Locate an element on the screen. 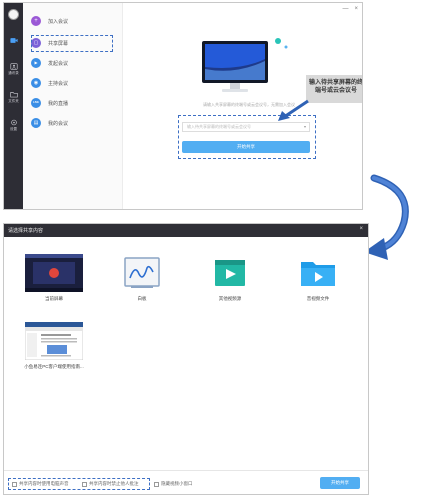 Image resolution: width=422 pixels, height=500 pixels. share-screen-highlight is located at coordinates (72, 43).